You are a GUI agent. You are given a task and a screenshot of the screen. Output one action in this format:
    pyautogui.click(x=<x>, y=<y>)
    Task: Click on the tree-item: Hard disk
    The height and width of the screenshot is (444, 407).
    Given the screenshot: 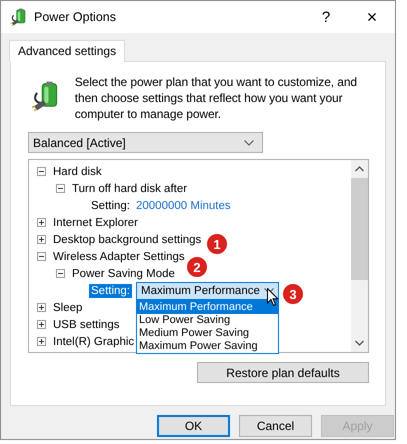 What is the action you would take?
    pyautogui.click(x=77, y=171)
    